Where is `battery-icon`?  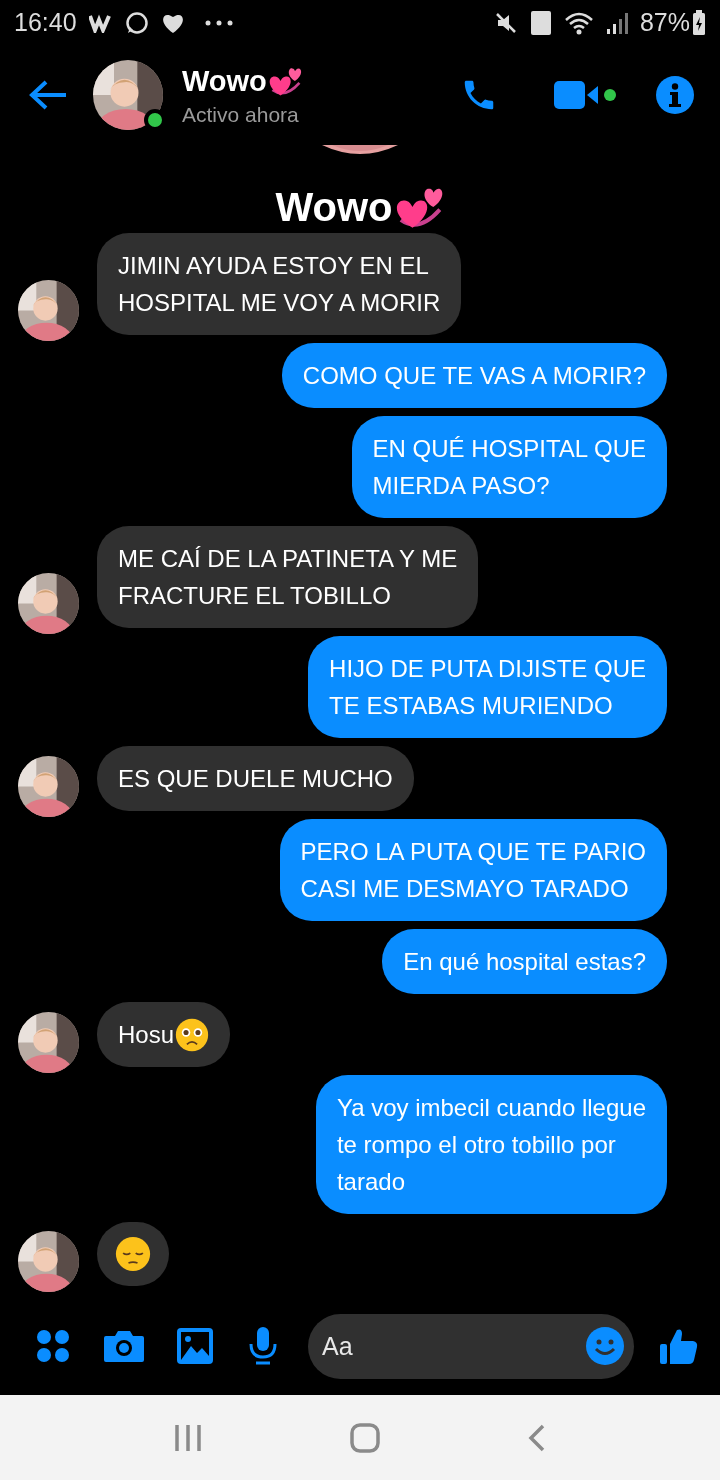 battery-icon is located at coordinates (699, 22).